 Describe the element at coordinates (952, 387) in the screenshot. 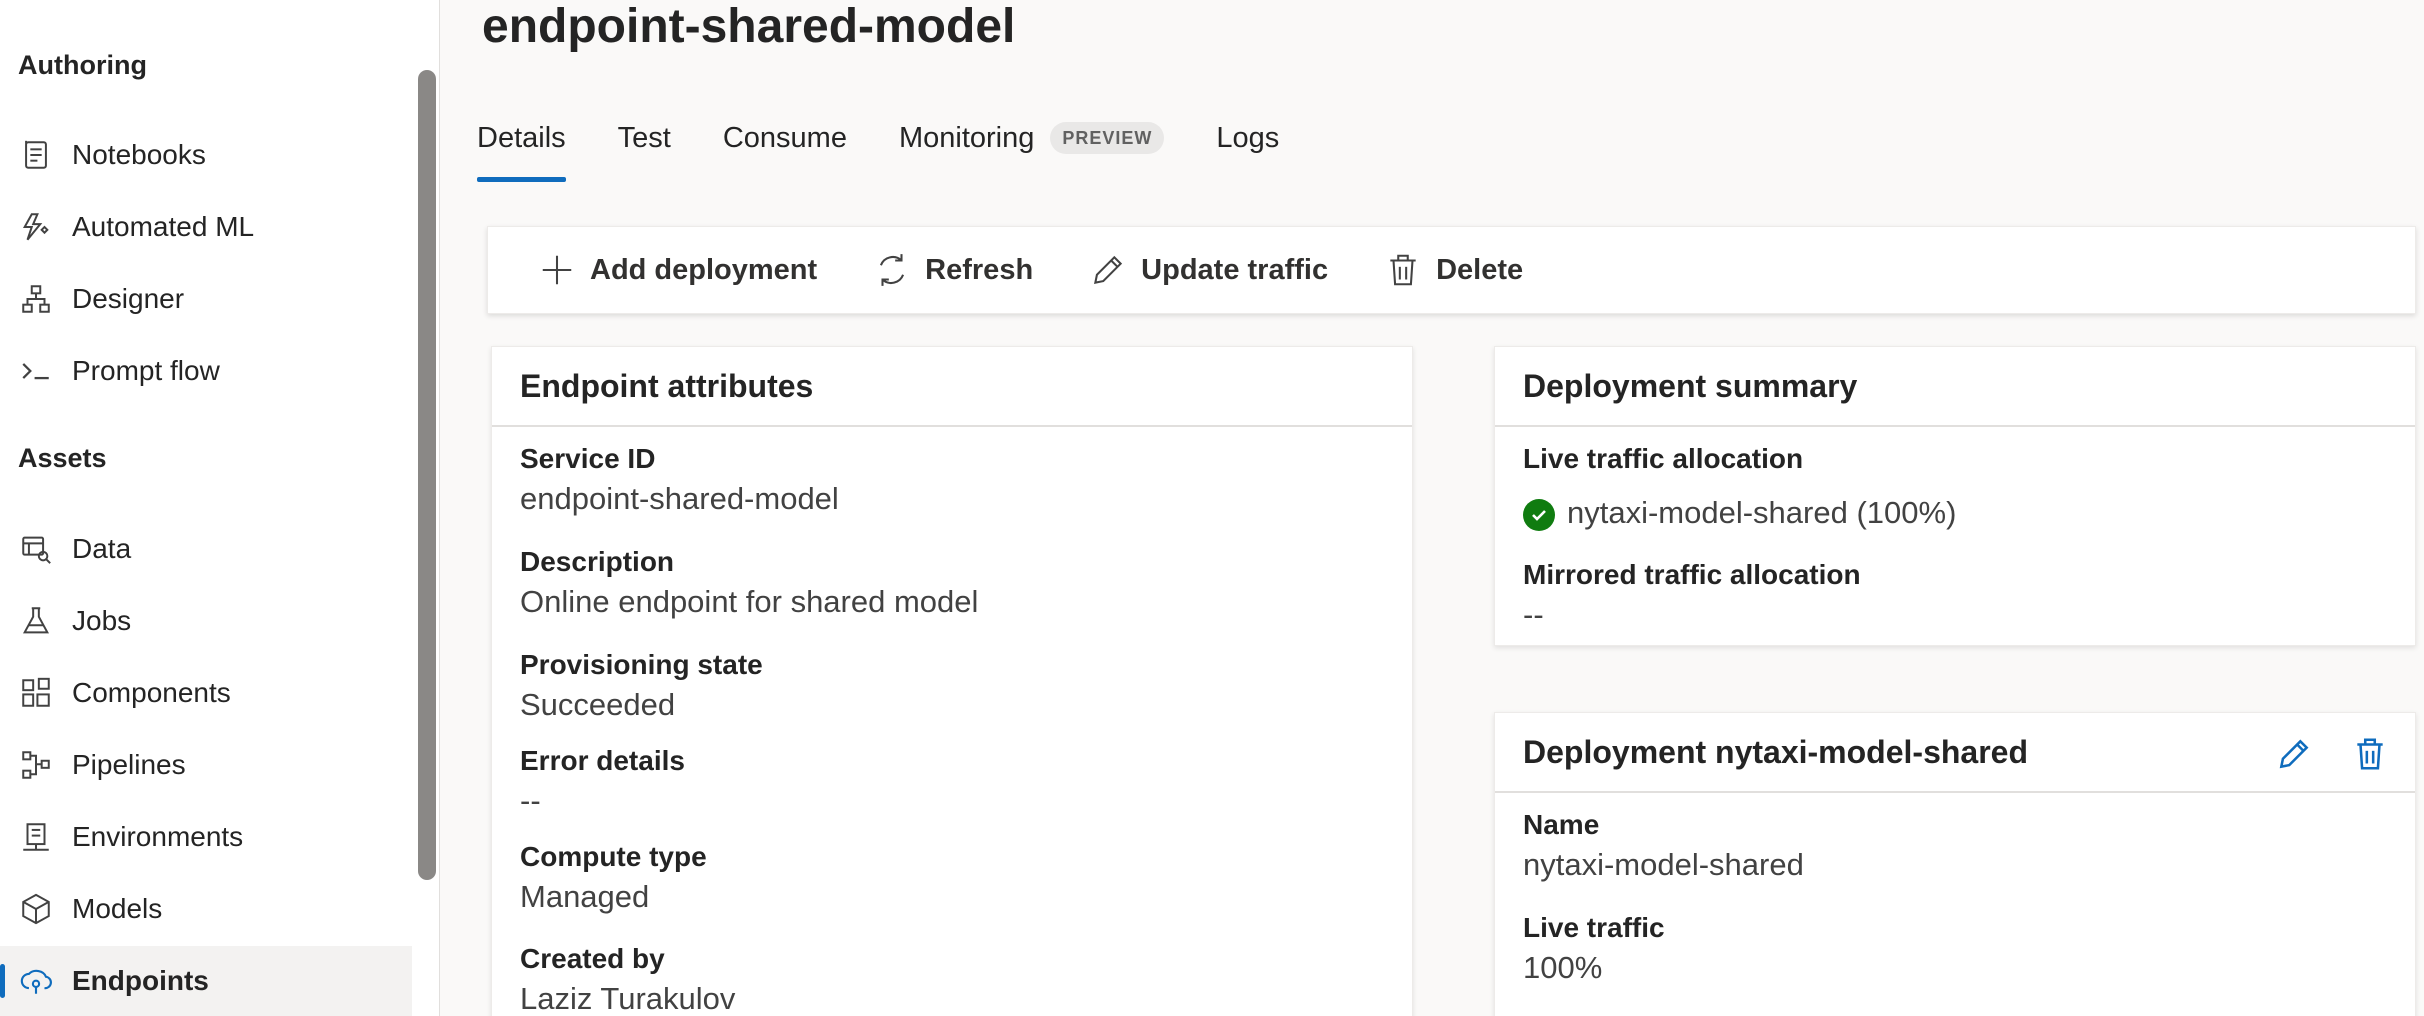

I see `endpoint-attributes-title: Endpoint attributes` at that location.